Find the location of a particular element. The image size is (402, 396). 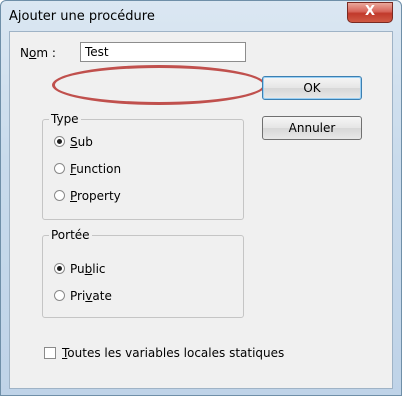

close-icon: X is located at coordinates (370, 11).